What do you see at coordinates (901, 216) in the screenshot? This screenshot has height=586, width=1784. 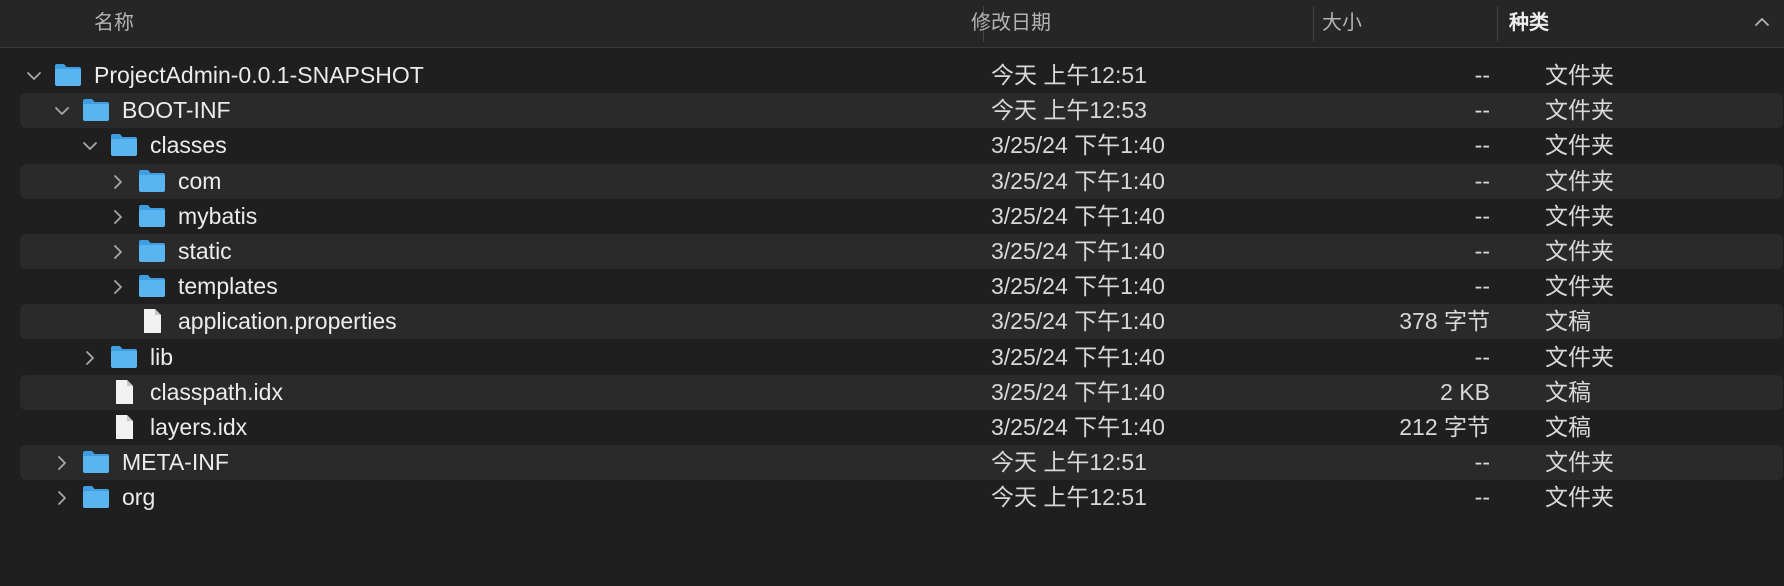 I see `table-row: mybatis 3/25/24 下午1:40 -- 文件夹` at bounding box center [901, 216].